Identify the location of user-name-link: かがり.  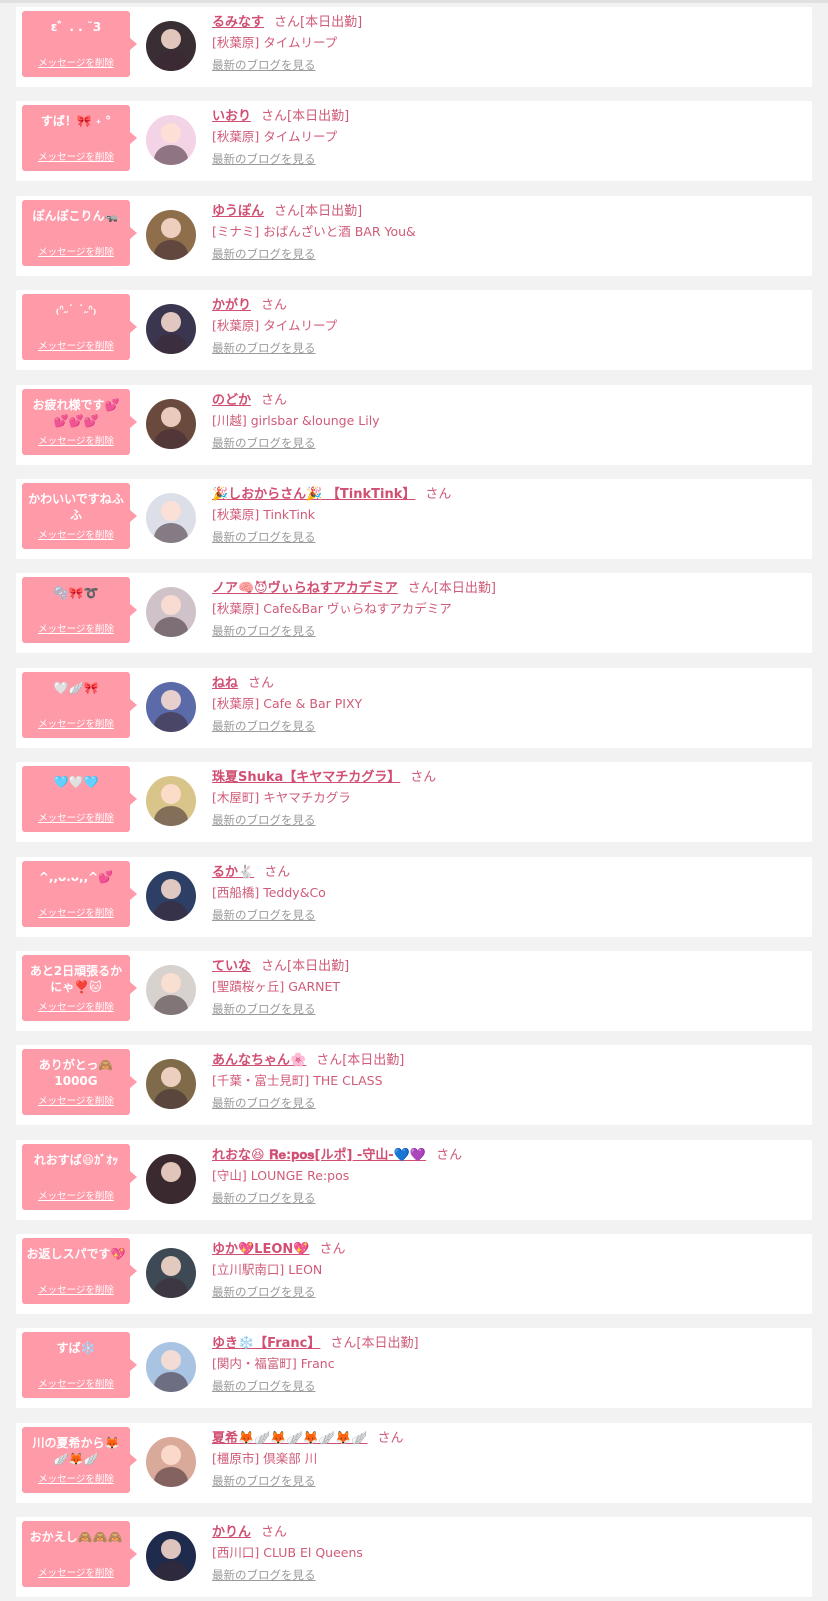
(231, 305).